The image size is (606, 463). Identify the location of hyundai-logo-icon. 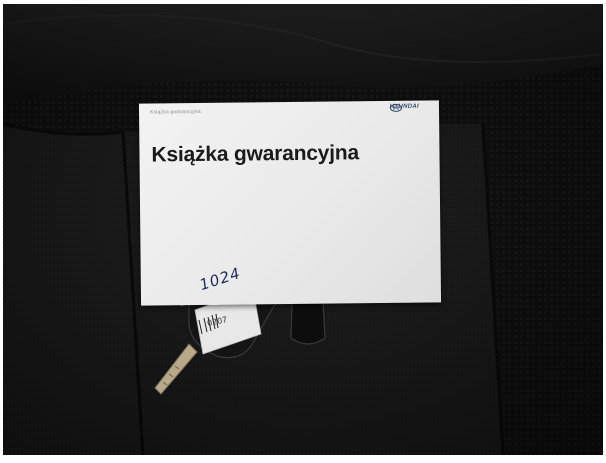
(395, 107).